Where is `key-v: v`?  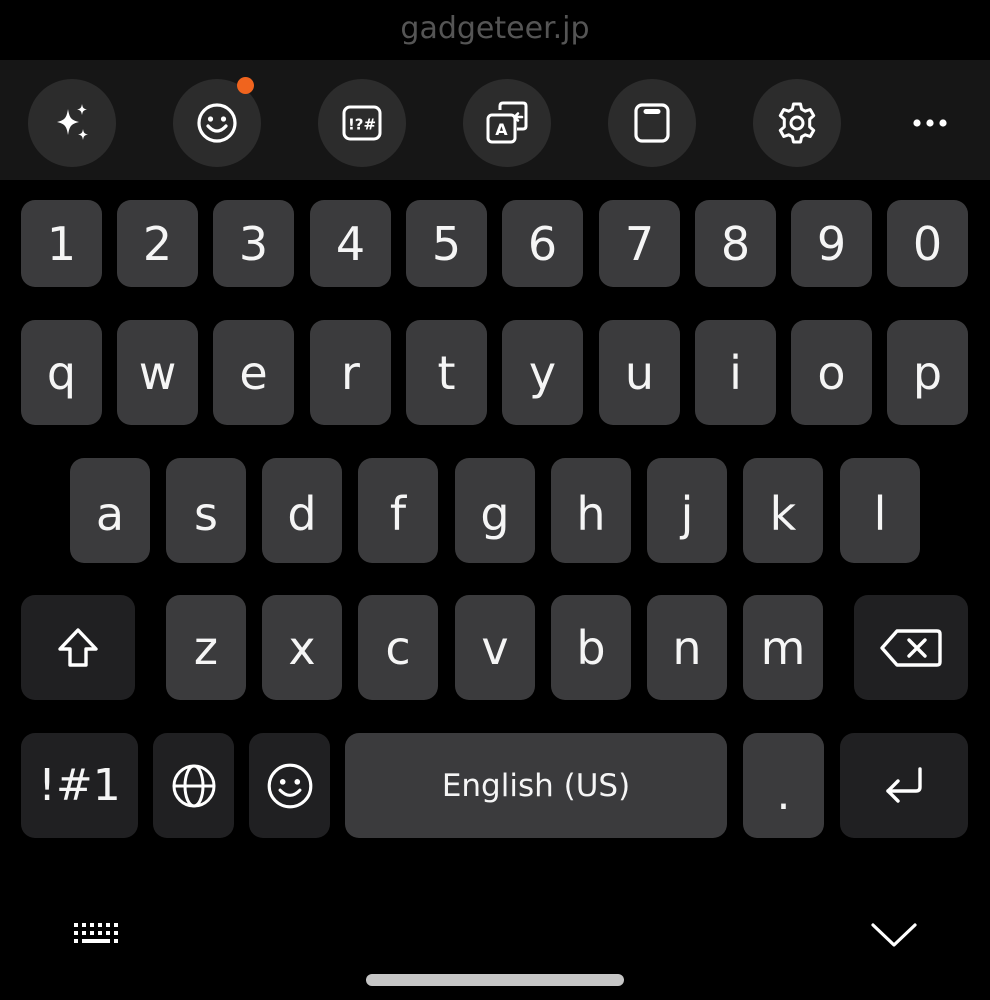
key-v: v is located at coordinates (495, 647).